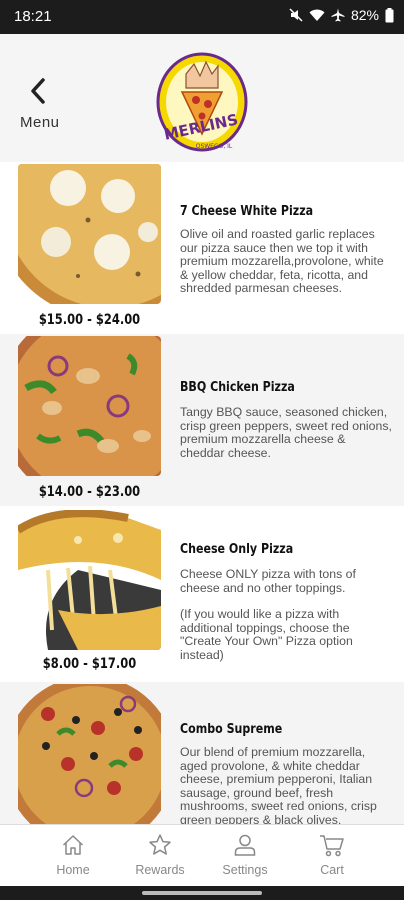  What do you see at coordinates (296, 15) in the screenshot?
I see `mute-icon` at bounding box center [296, 15].